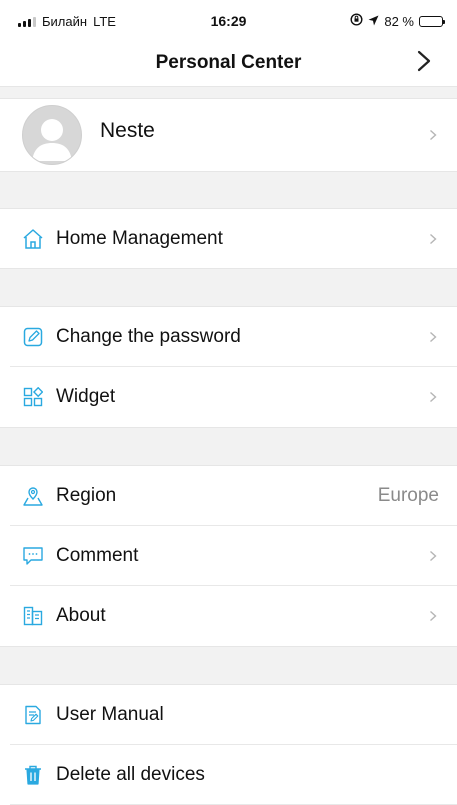  Describe the element at coordinates (33, 556) in the screenshot. I see `comment-icon` at that location.